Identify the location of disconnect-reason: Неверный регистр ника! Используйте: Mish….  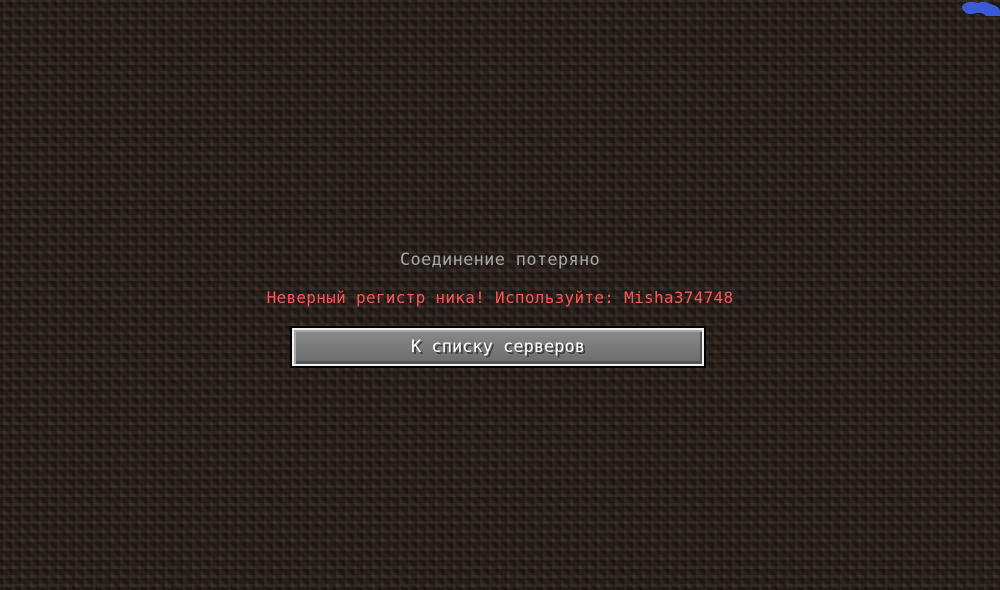
(500, 297).